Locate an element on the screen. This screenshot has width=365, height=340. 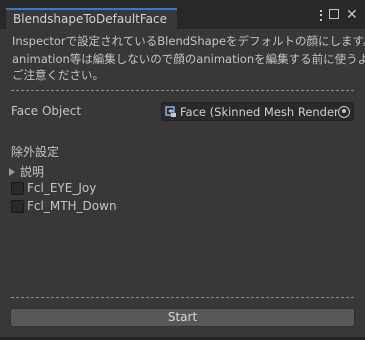
object-picker-icon is located at coordinates (344, 111).